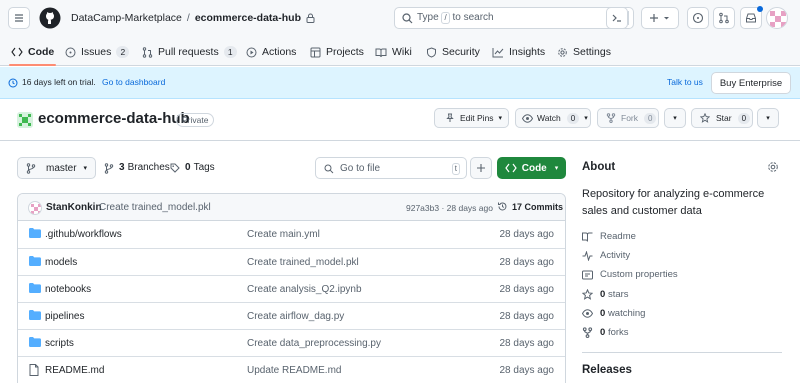  What do you see at coordinates (553, 118) in the screenshot?
I see `watch-button: Watch 0 ▾` at bounding box center [553, 118].